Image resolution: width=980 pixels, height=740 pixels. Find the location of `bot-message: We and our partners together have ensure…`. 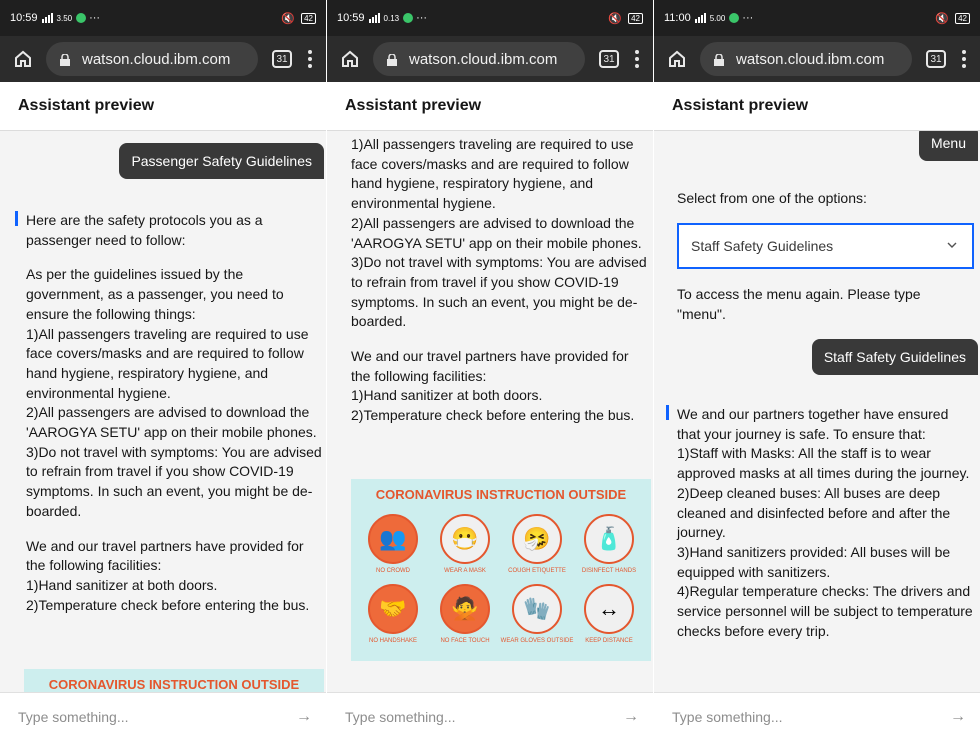

bot-message: We and our partners together have ensure… is located at coordinates (825, 522).